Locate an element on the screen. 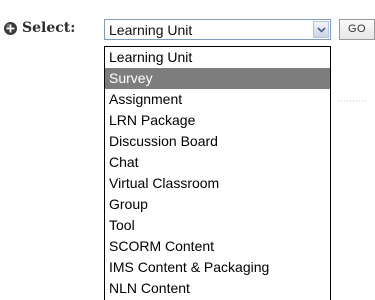 The width and height of the screenshot is (375, 300). dropdown-arrow-button is located at coordinates (321, 29).